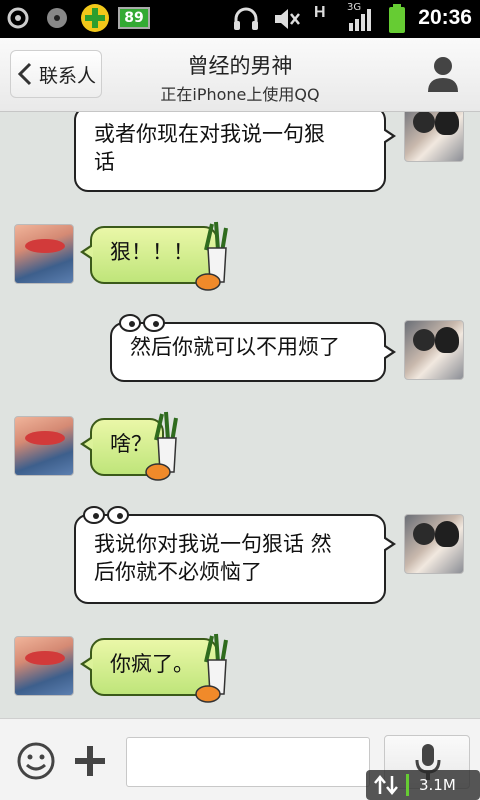 The height and width of the screenshot is (800, 480). I want to click on headset-icon, so click(246, 18).